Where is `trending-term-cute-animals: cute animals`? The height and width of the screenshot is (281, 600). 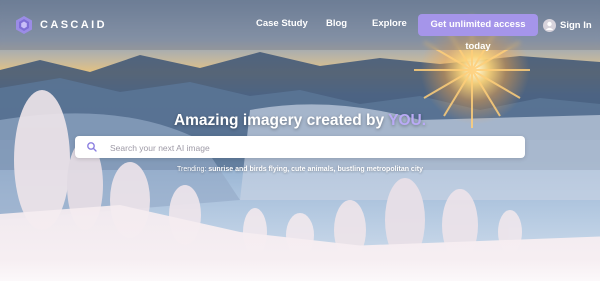
trending-term-cute-animals: cute animals is located at coordinates (312, 169).